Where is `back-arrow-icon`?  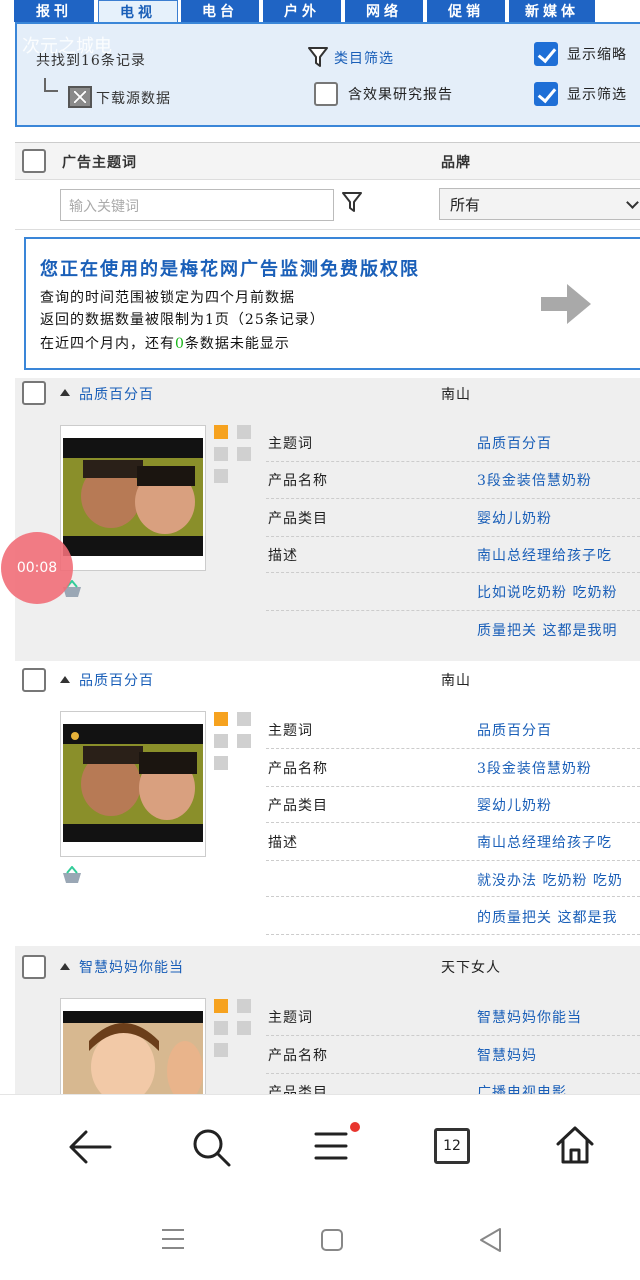
back-arrow-icon is located at coordinates (90, 1147).